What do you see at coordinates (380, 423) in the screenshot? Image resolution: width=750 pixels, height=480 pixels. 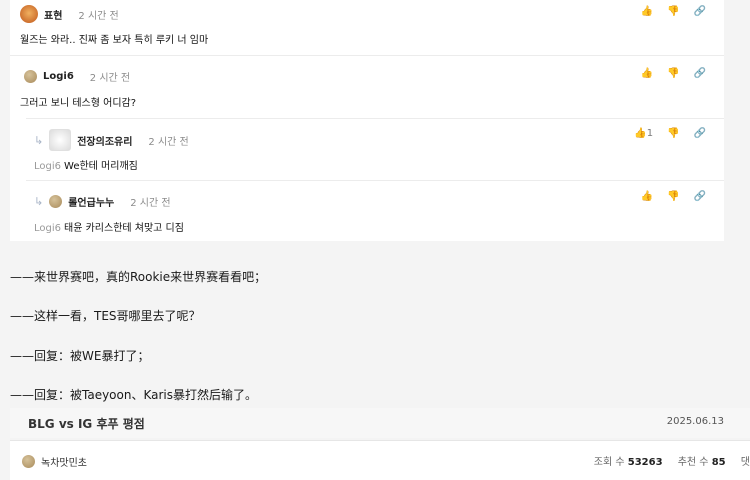 I see `article-header: BLG vs IG 후푸 평점 2025.06.13` at bounding box center [380, 423].